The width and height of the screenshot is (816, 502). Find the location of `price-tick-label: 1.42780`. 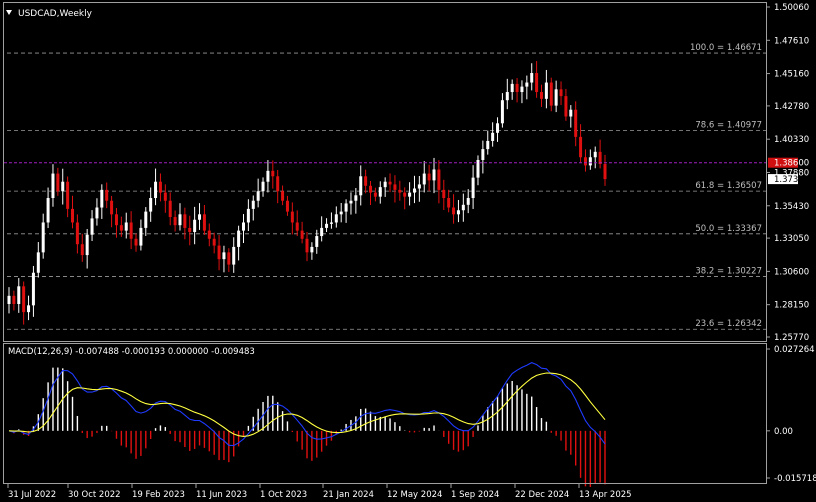

price-tick-label: 1.42780 is located at coordinates (791, 107).